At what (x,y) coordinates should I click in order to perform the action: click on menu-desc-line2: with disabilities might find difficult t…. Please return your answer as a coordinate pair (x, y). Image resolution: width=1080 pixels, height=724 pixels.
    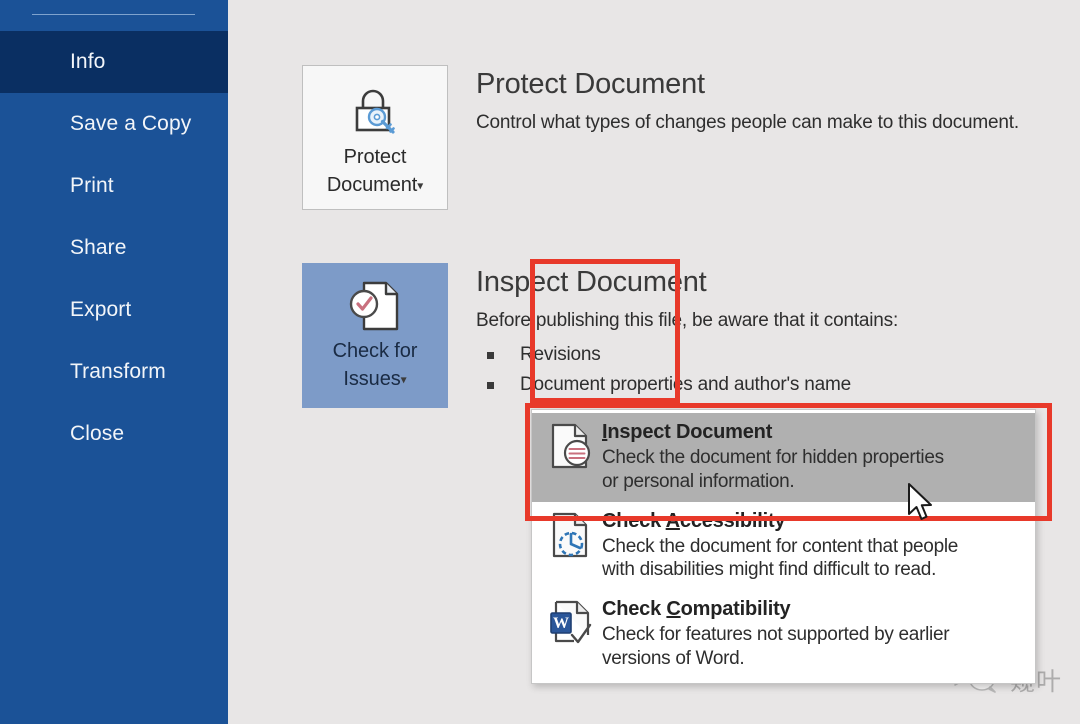
    Looking at the image, I should click on (769, 570).